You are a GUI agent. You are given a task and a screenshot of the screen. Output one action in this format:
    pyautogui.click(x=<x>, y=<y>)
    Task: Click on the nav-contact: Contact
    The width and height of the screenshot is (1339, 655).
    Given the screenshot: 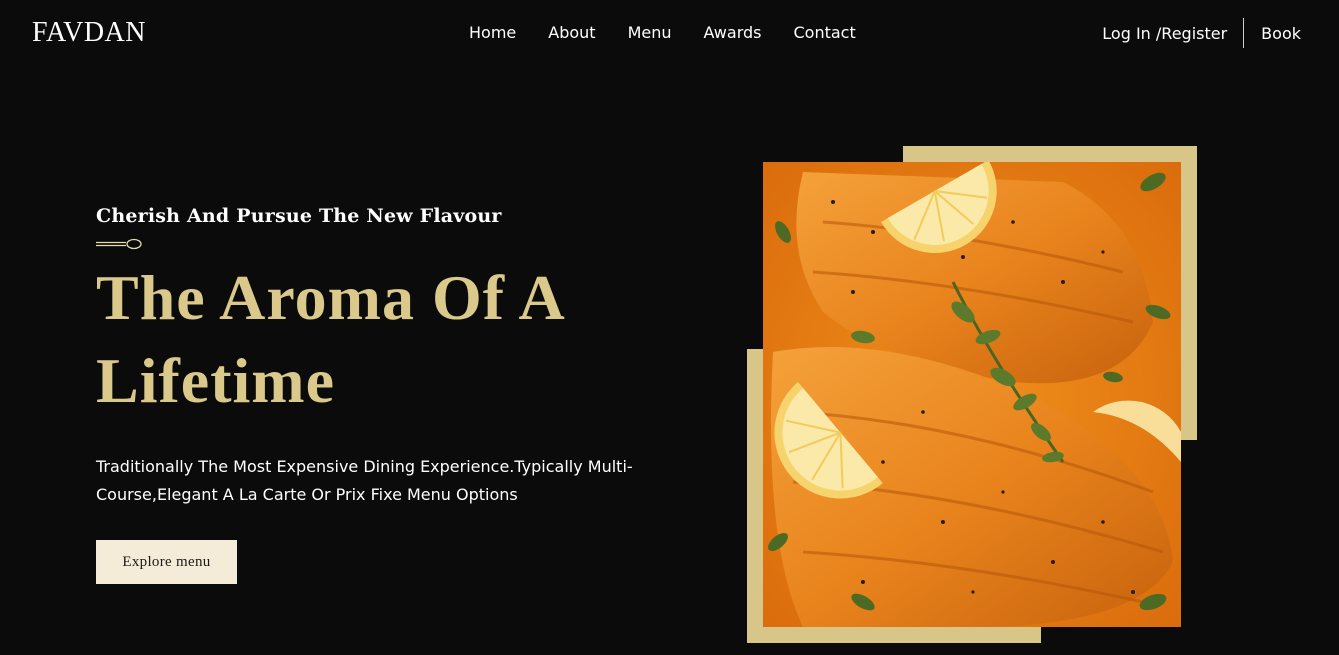 What is the action you would take?
    pyautogui.click(x=824, y=33)
    